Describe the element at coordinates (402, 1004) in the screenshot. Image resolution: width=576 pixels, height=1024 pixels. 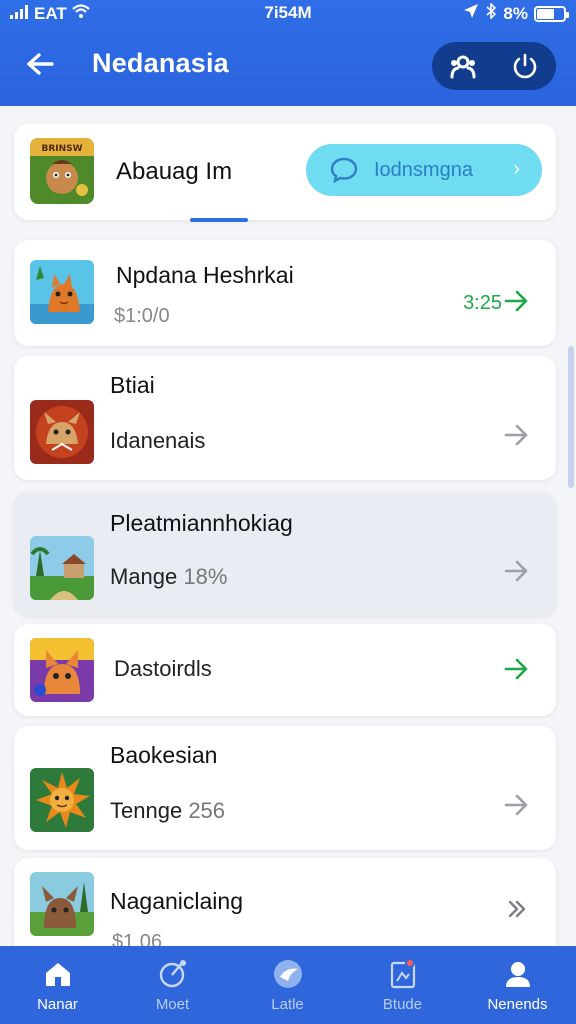
I see `nav-label: Btude` at that location.